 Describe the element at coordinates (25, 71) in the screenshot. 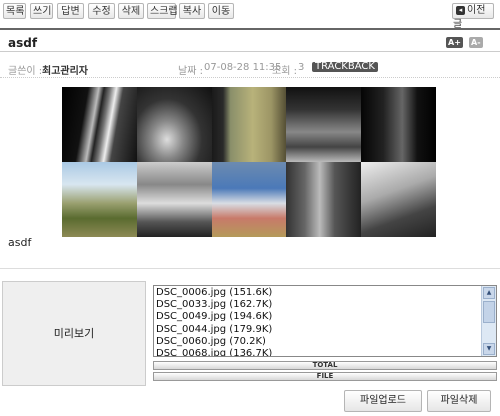

I see `author-label: 글쓴이 :` at that location.